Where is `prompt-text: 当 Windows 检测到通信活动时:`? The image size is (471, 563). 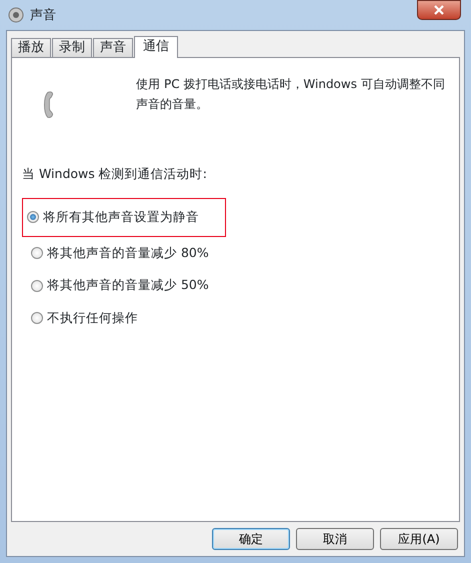
prompt-text: 当 Windows 检测到通信活动时: is located at coordinates (115, 174).